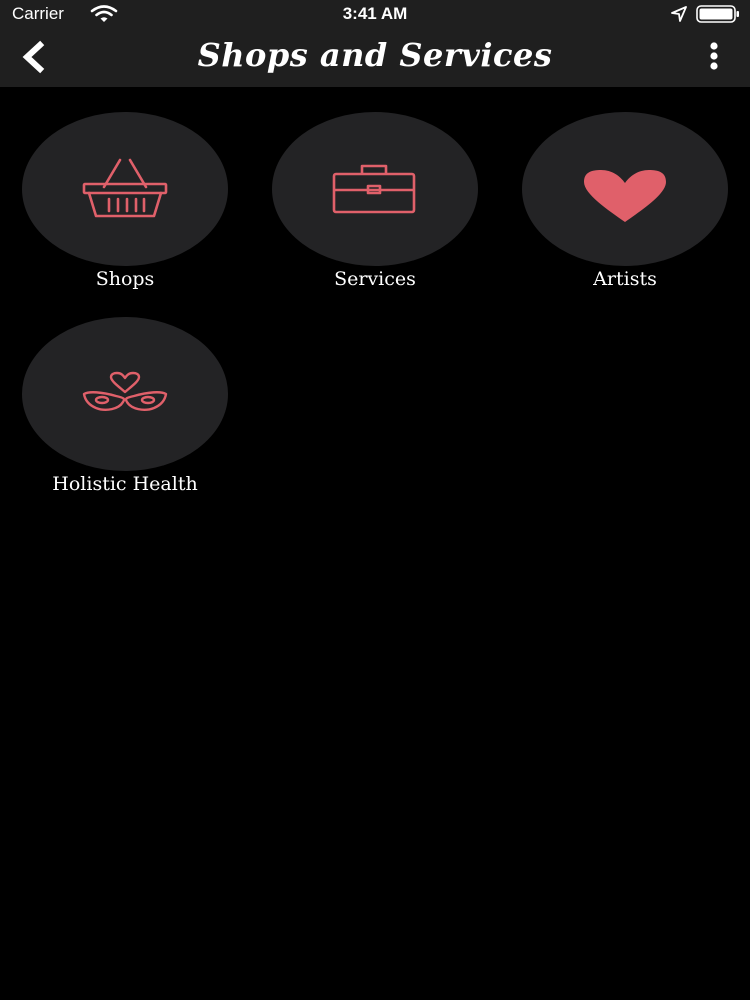 The width and height of the screenshot is (750, 1000). I want to click on navigation-bar: Shops and Services, so click(375, 57).